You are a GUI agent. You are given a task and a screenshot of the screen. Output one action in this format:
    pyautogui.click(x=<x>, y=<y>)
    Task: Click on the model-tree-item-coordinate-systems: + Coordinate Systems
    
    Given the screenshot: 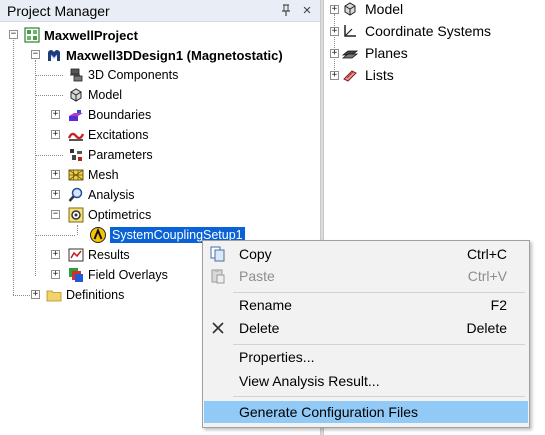 What is the action you would take?
    pyautogui.click(x=407, y=31)
    